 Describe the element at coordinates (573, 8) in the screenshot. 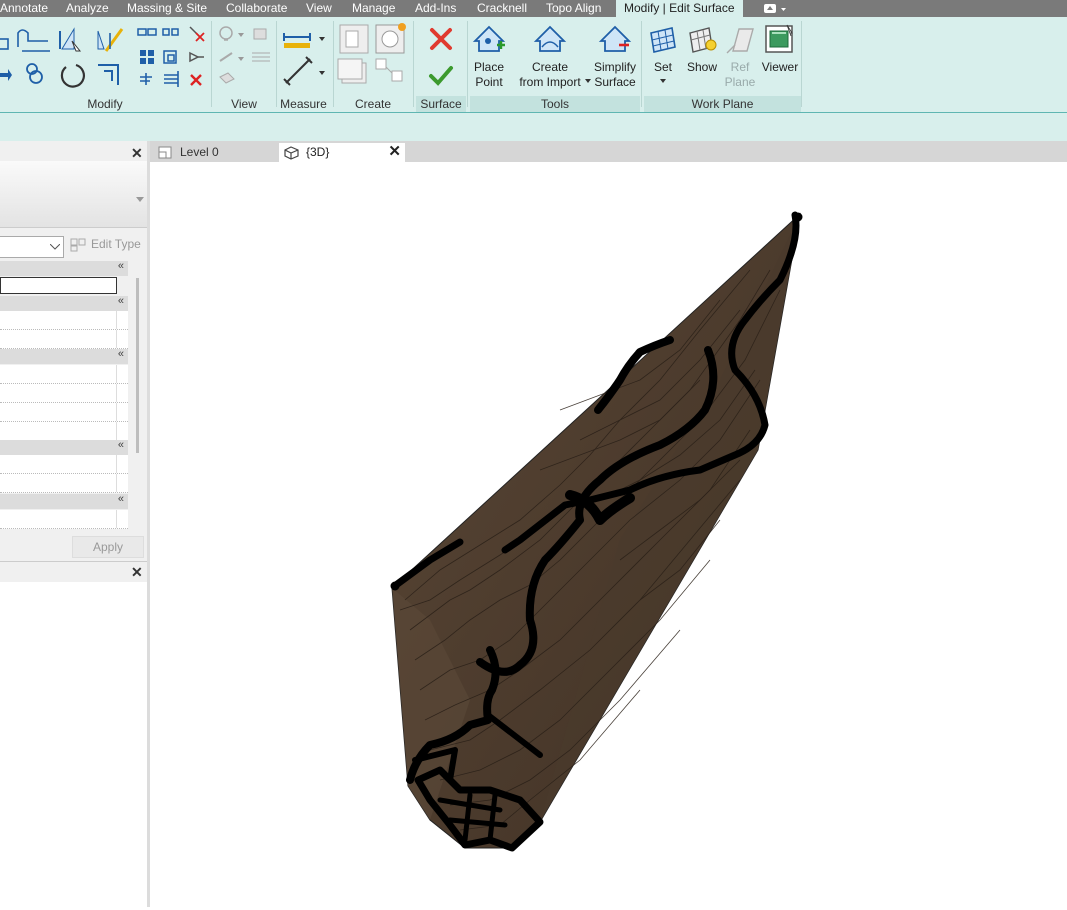

I see `tab-topo-align: Topo Align` at that location.